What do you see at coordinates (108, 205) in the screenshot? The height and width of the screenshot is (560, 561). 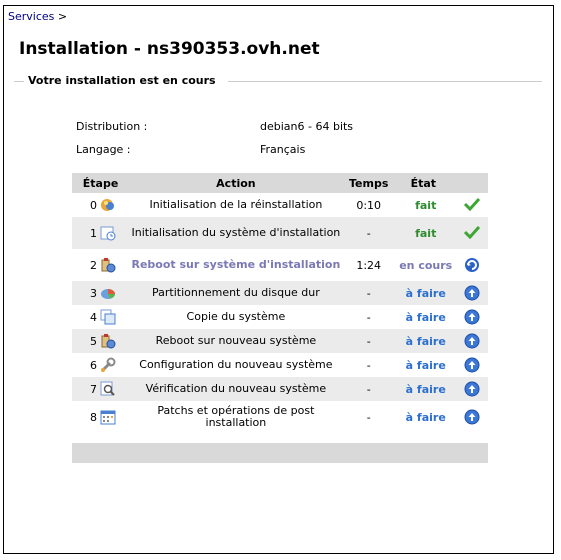 I see `restore-icon` at bounding box center [108, 205].